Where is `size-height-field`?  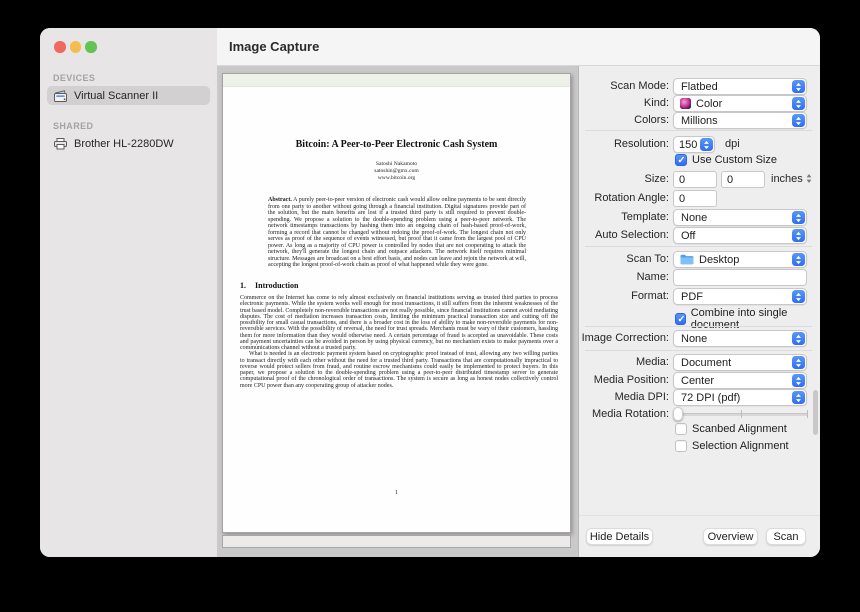
size-height-field is located at coordinates (743, 179).